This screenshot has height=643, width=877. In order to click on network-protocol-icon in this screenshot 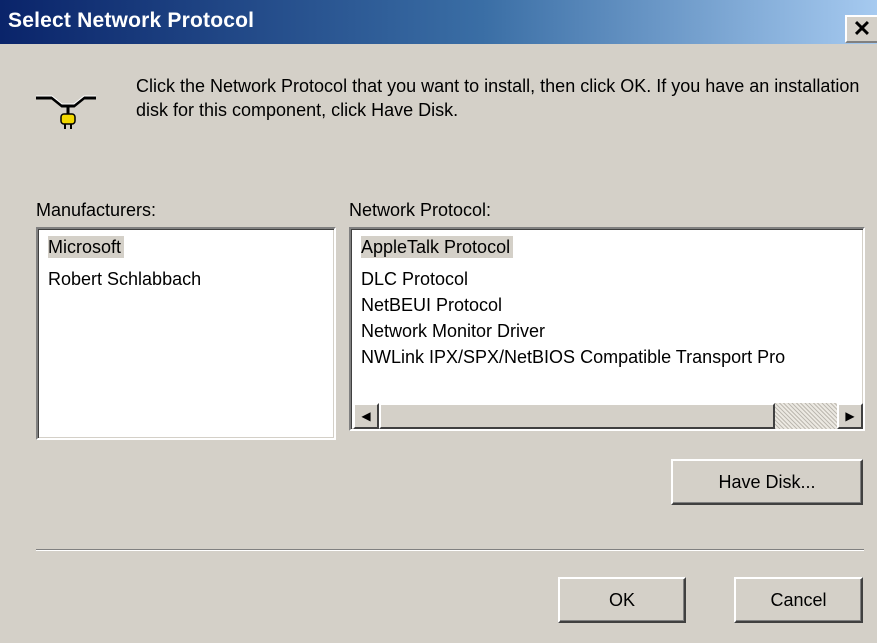, I will do `click(66, 112)`.